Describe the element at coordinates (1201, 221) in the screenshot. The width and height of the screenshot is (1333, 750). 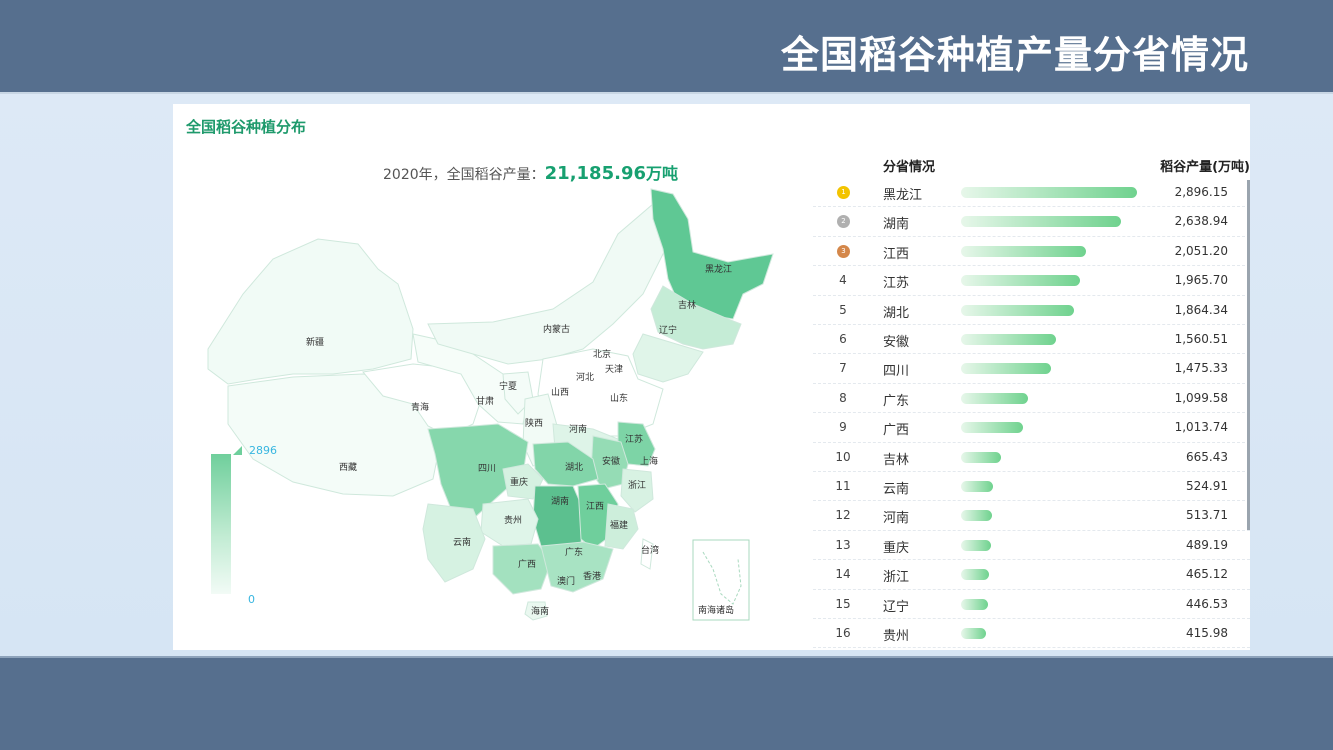
I see `province-value: 2,638.94` at that location.